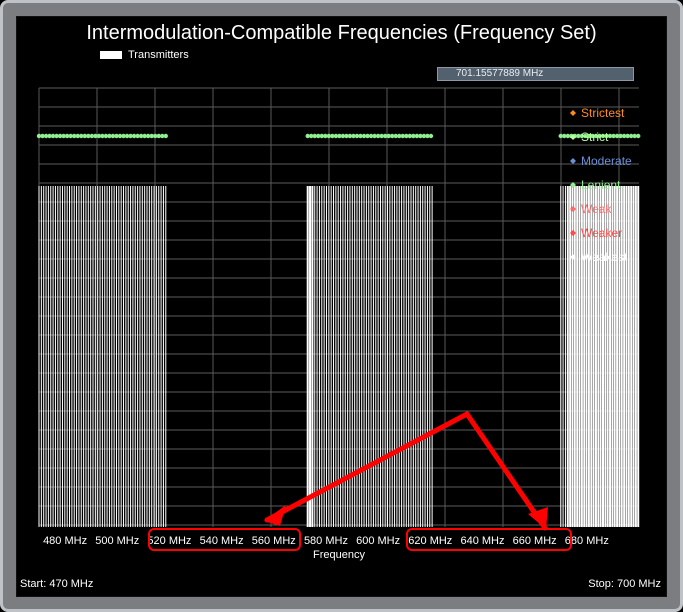 This screenshot has width=683, height=612. I want to click on x-tick-label: 660 MHz, so click(535, 541).